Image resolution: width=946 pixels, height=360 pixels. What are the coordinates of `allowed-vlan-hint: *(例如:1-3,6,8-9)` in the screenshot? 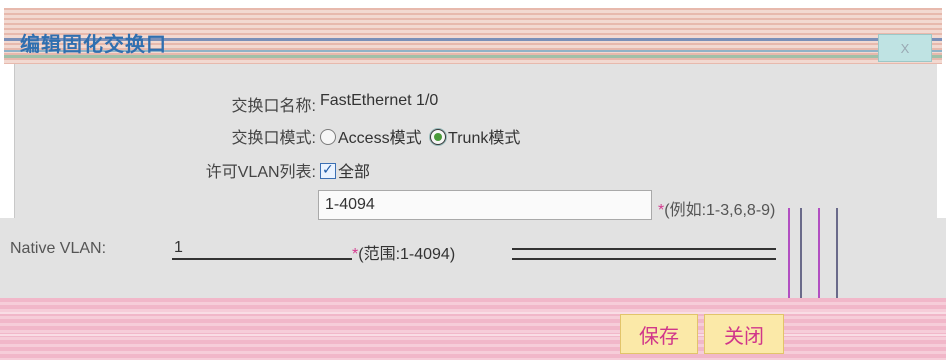 It's located at (716, 208).